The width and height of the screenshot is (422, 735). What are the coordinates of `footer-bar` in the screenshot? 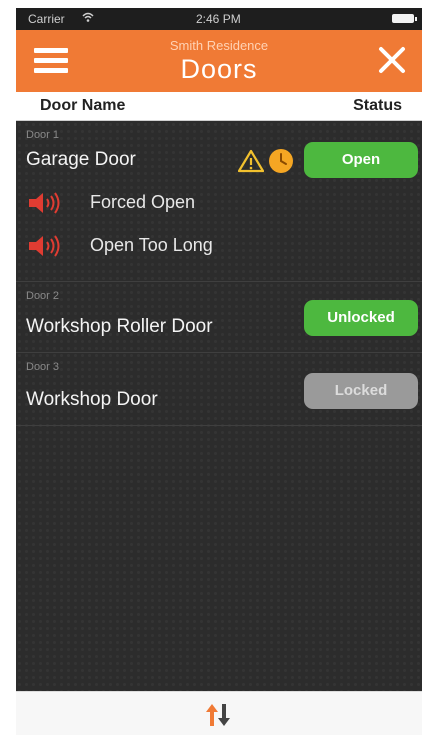 It's located at (219, 713).